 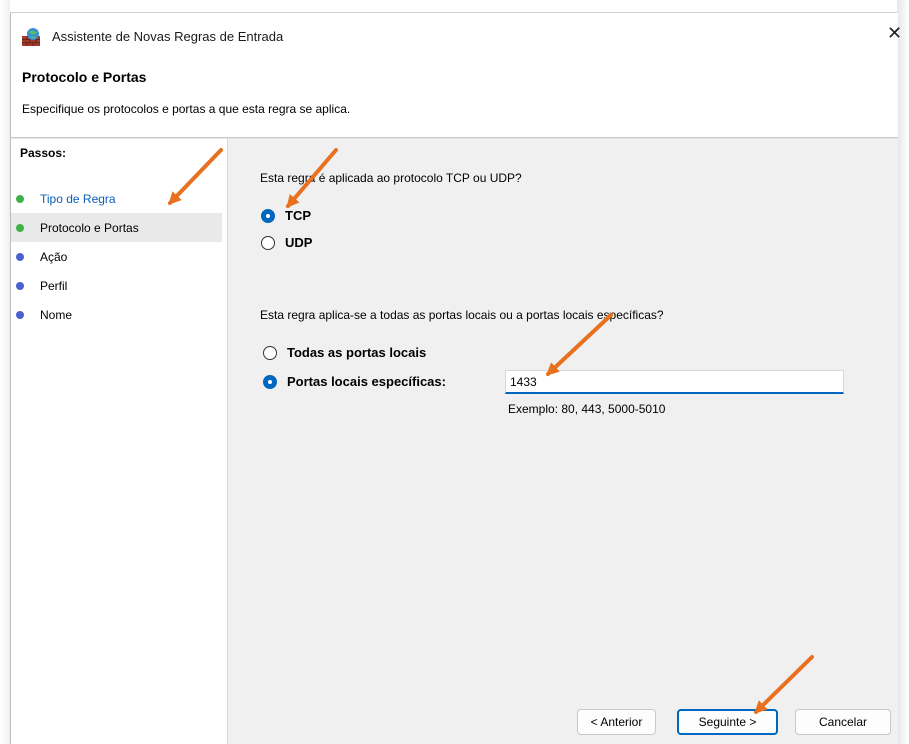 What do you see at coordinates (366, 381) in the screenshot?
I see `radio-specific-ports-label: Portas locais específicas:` at bounding box center [366, 381].